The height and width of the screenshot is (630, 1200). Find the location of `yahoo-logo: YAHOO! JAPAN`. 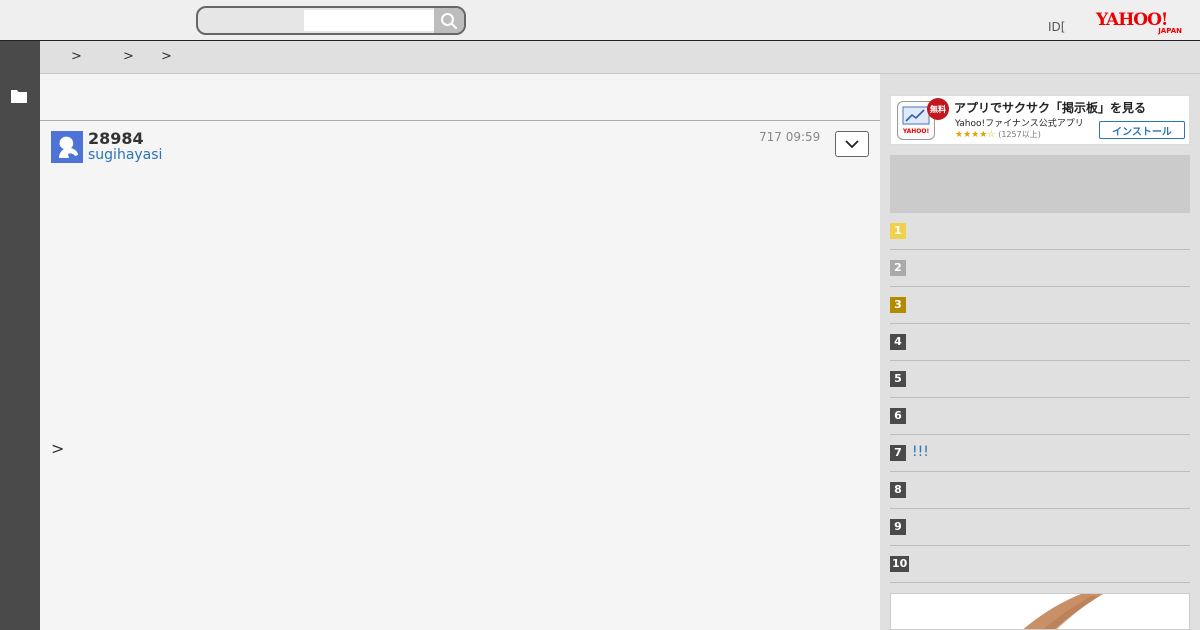

yahoo-logo: YAHOO! JAPAN is located at coordinates (1141, 23).